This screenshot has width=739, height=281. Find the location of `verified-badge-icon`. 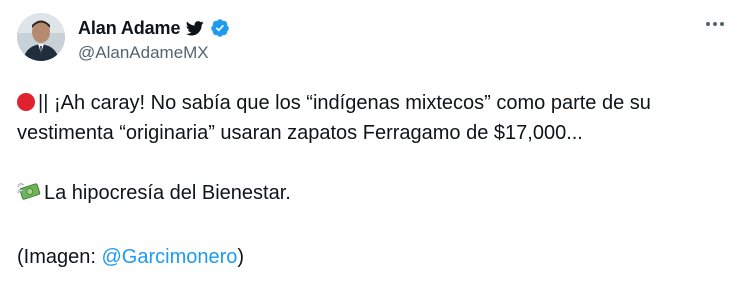

verified-badge-icon is located at coordinates (220, 28).